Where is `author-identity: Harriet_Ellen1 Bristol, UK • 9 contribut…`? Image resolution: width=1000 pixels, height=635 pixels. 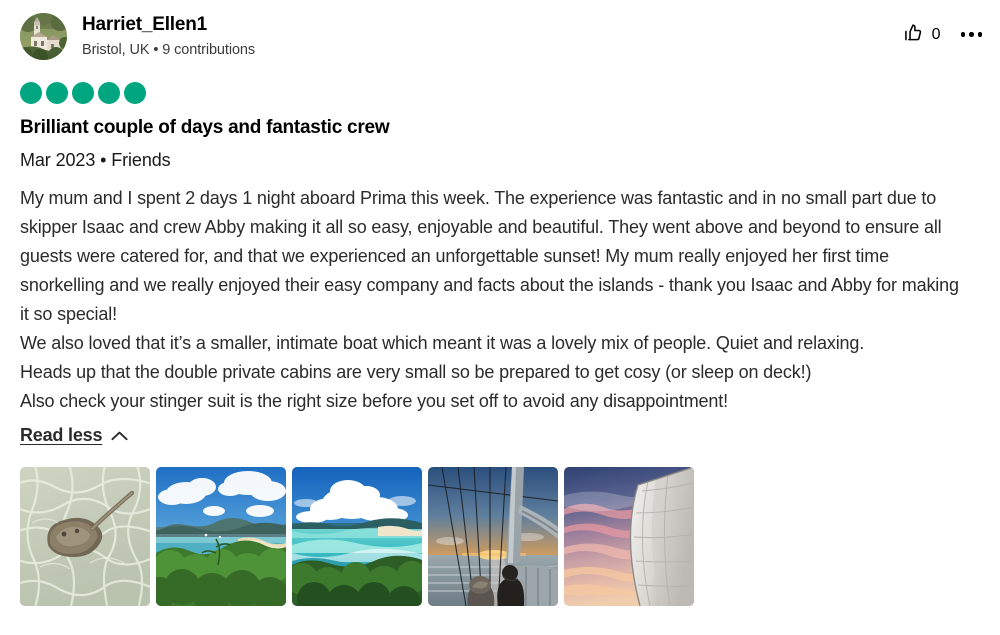
author-identity: Harriet_Ellen1 Bristol, UK • 9 contribut… is located at coordinates (168, 36).